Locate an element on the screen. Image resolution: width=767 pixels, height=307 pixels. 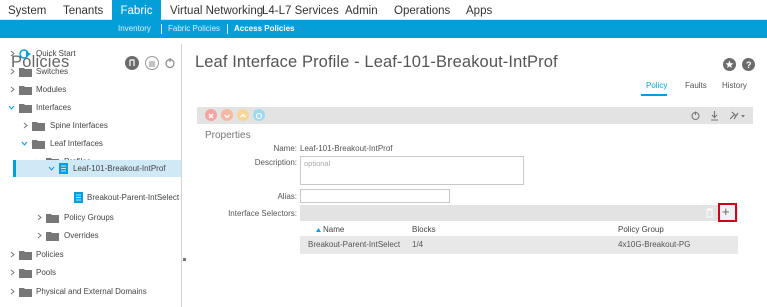
tree-item-leaf-101-breakout-intprof: Leaf-101-Breakout-IntProf is located at coordinates (97, 168).